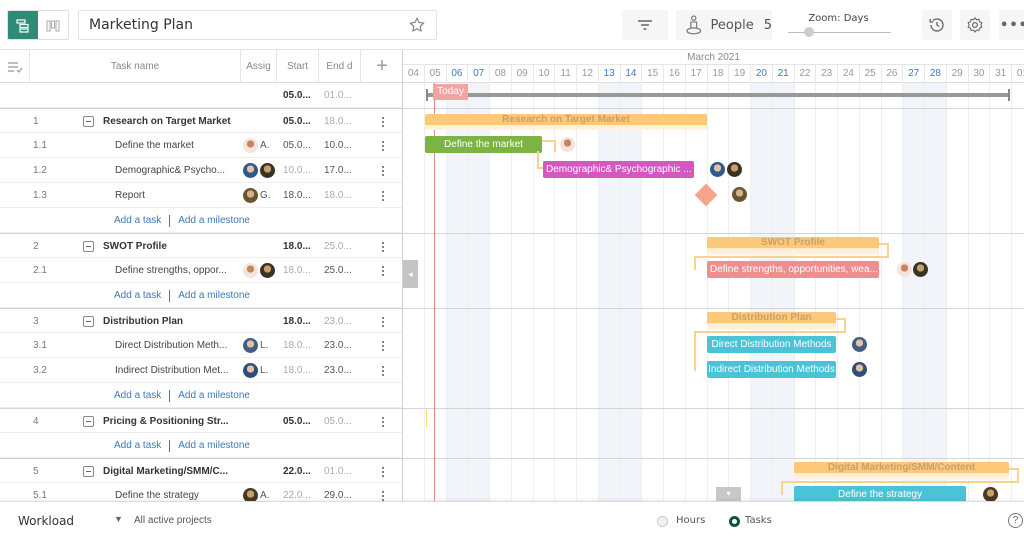 This screenshot has height=540, width=1024. Describe the element at coordinates (662, 521) in the screenshot. I see `hours-radio` at that location.